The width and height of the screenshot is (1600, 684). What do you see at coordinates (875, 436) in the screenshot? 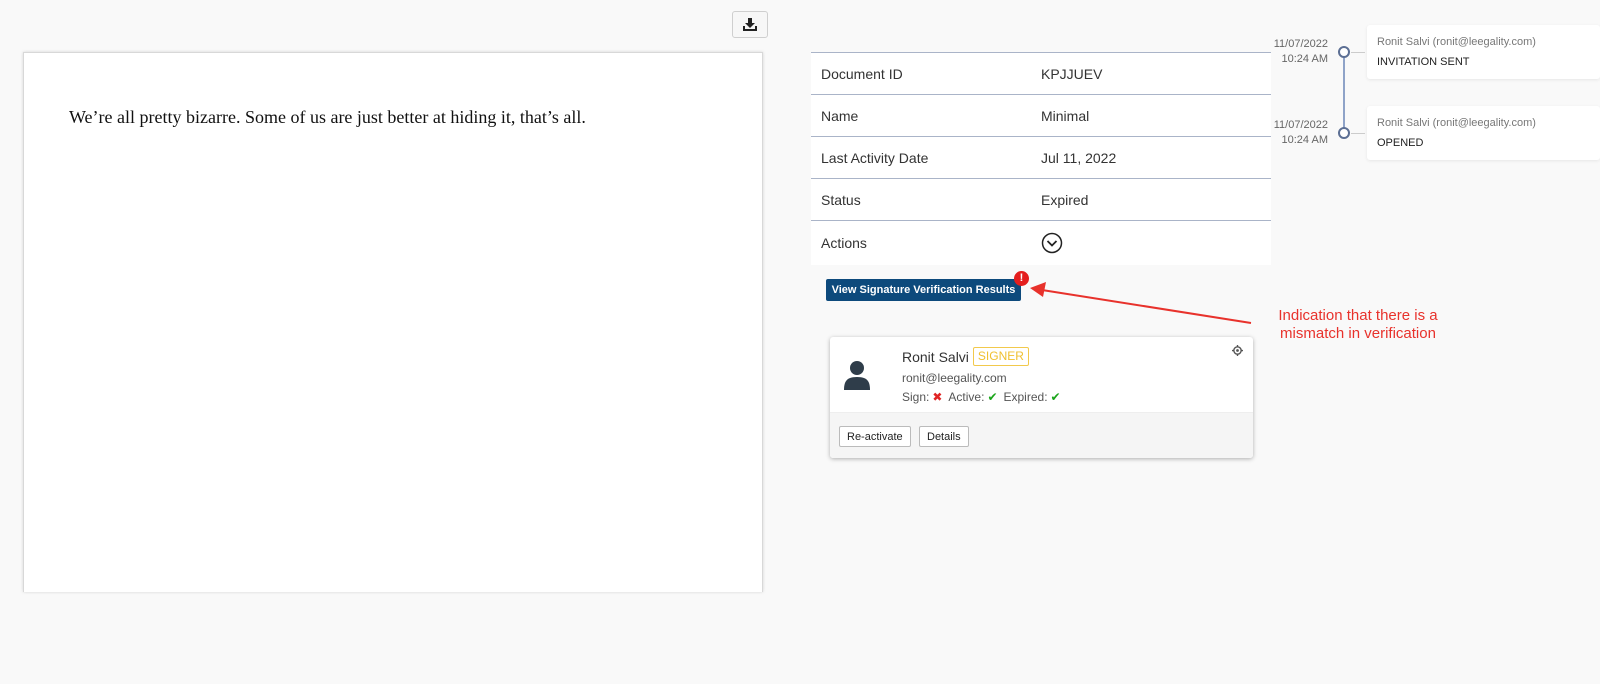
I see `reactivate-button: Re-activate` at bounding box center [875, 436].